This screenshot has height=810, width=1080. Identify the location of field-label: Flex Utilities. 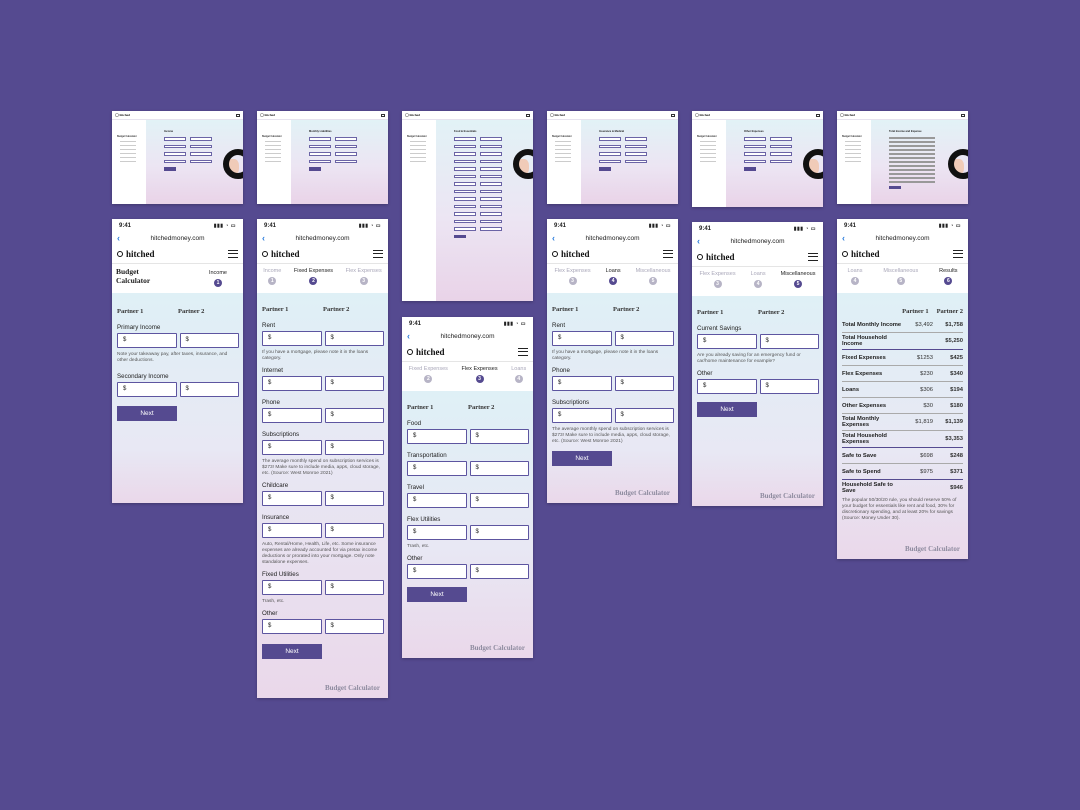
(424, 519).